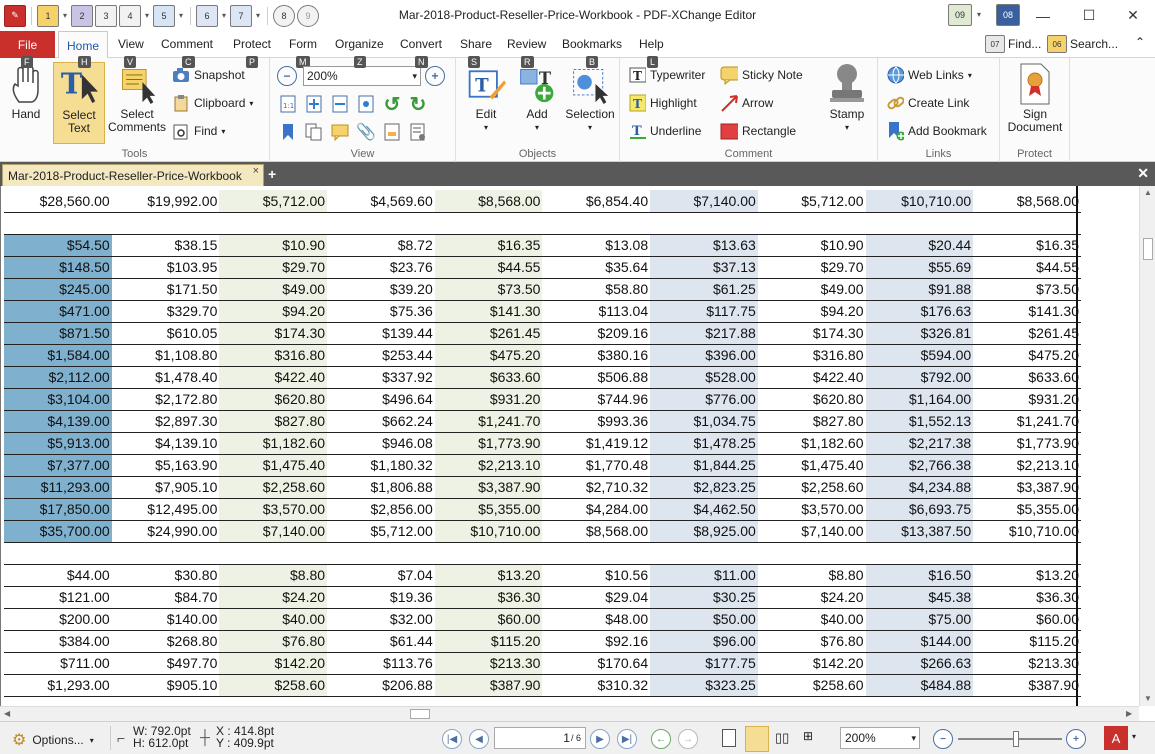 Image resolution: width=1155 pixels, height=754 pixels. I want to click on zoom-in-button: +, so click(435, 76).